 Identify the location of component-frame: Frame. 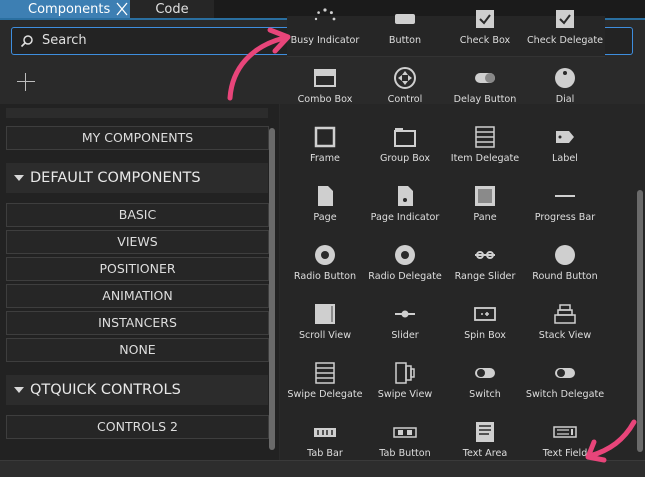
(325, 145).